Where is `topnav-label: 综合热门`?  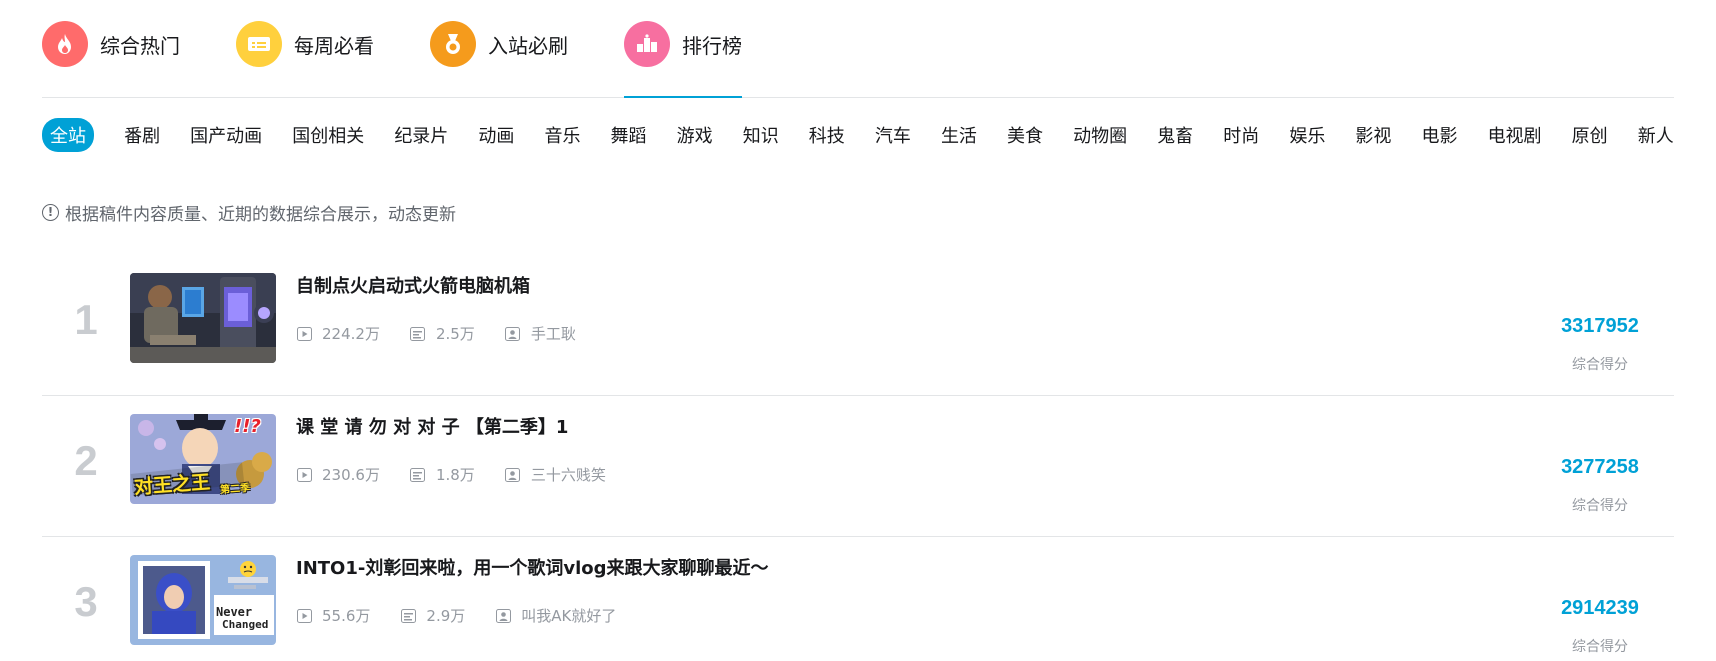
topnav-label: 综合热门 is located at coordinates (140, 45).